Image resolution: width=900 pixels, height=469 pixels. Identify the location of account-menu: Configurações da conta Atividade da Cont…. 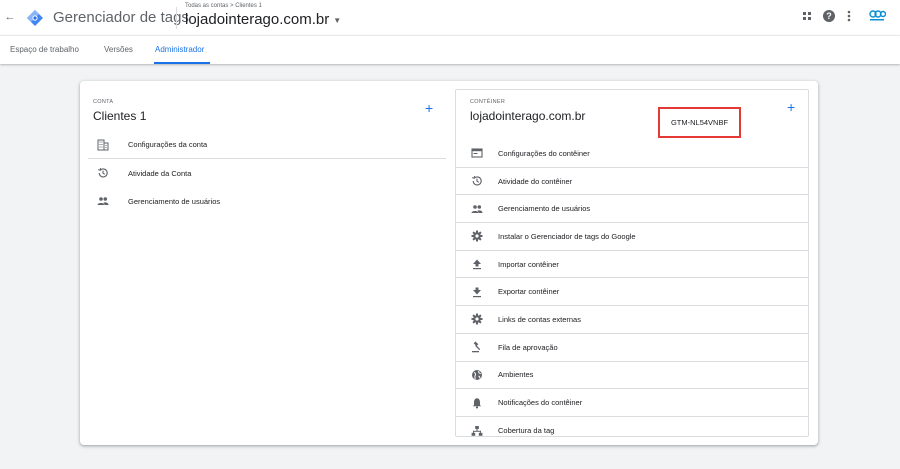
(267, 173).